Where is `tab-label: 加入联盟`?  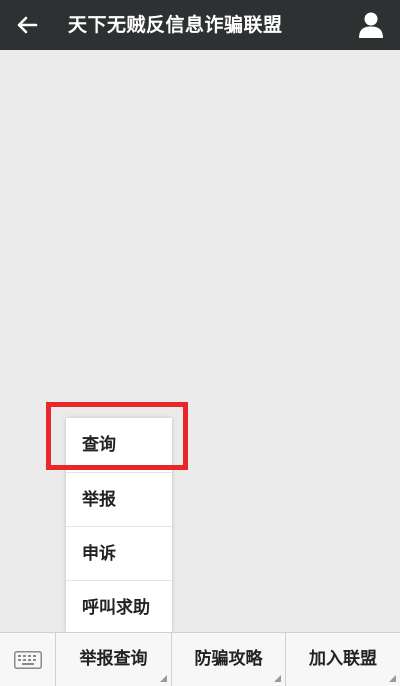
tab-label: 加入联盟 is located at coordinates (343, 659).